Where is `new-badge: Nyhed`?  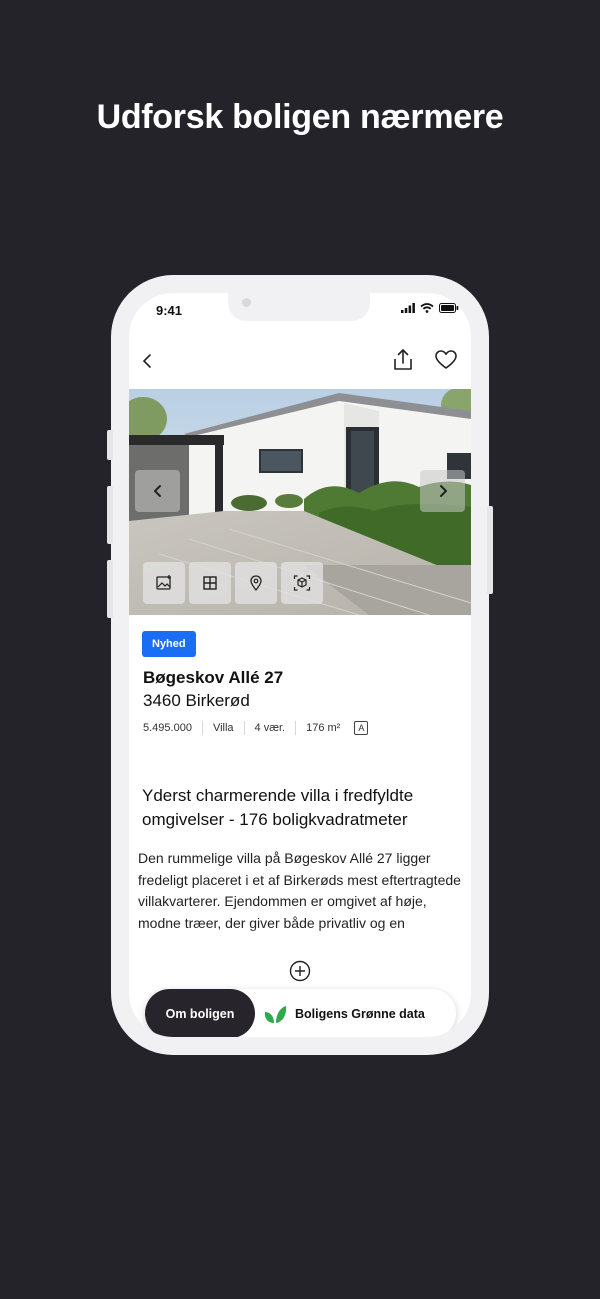 new-badge: Nyhed is located at coordinates (169, 644).